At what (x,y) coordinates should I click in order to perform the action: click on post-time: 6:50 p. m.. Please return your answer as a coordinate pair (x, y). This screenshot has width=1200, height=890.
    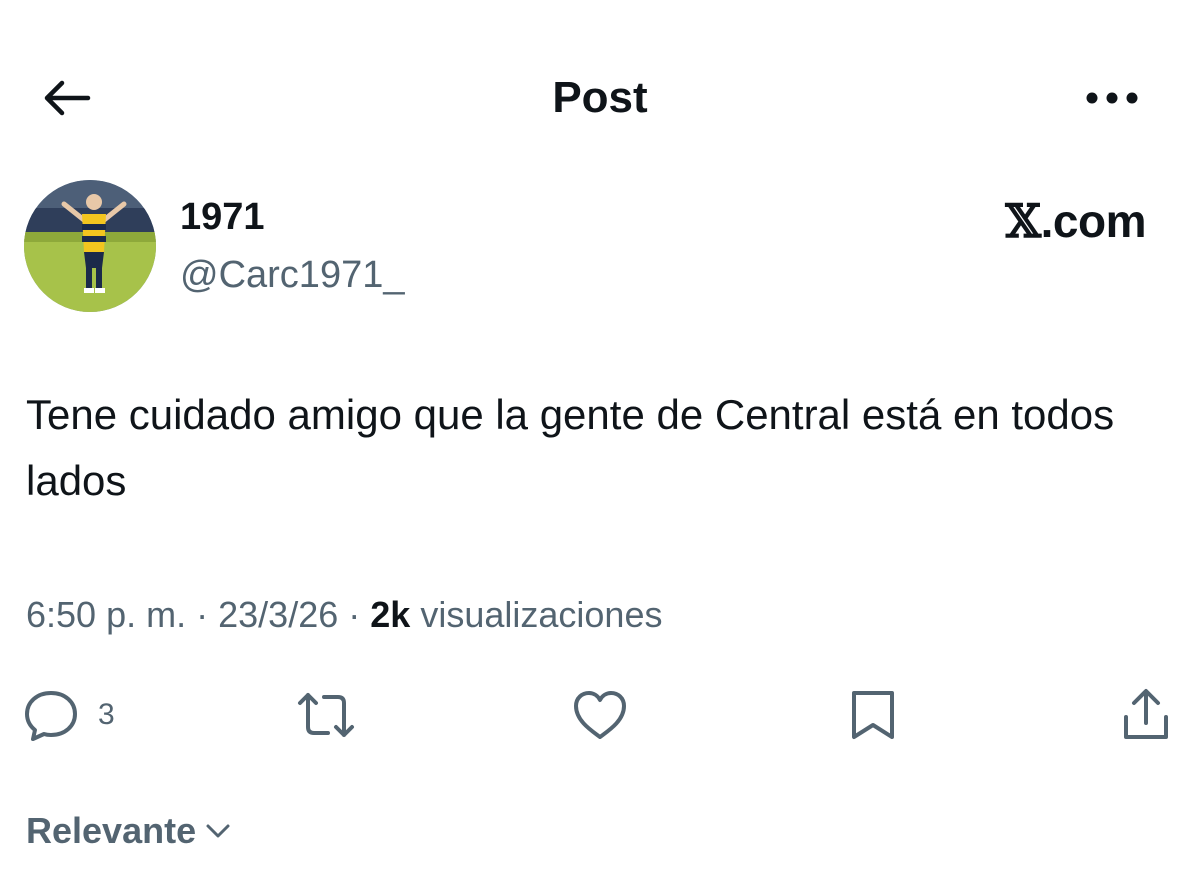
    Looking at the image, I should click on (106, 614).